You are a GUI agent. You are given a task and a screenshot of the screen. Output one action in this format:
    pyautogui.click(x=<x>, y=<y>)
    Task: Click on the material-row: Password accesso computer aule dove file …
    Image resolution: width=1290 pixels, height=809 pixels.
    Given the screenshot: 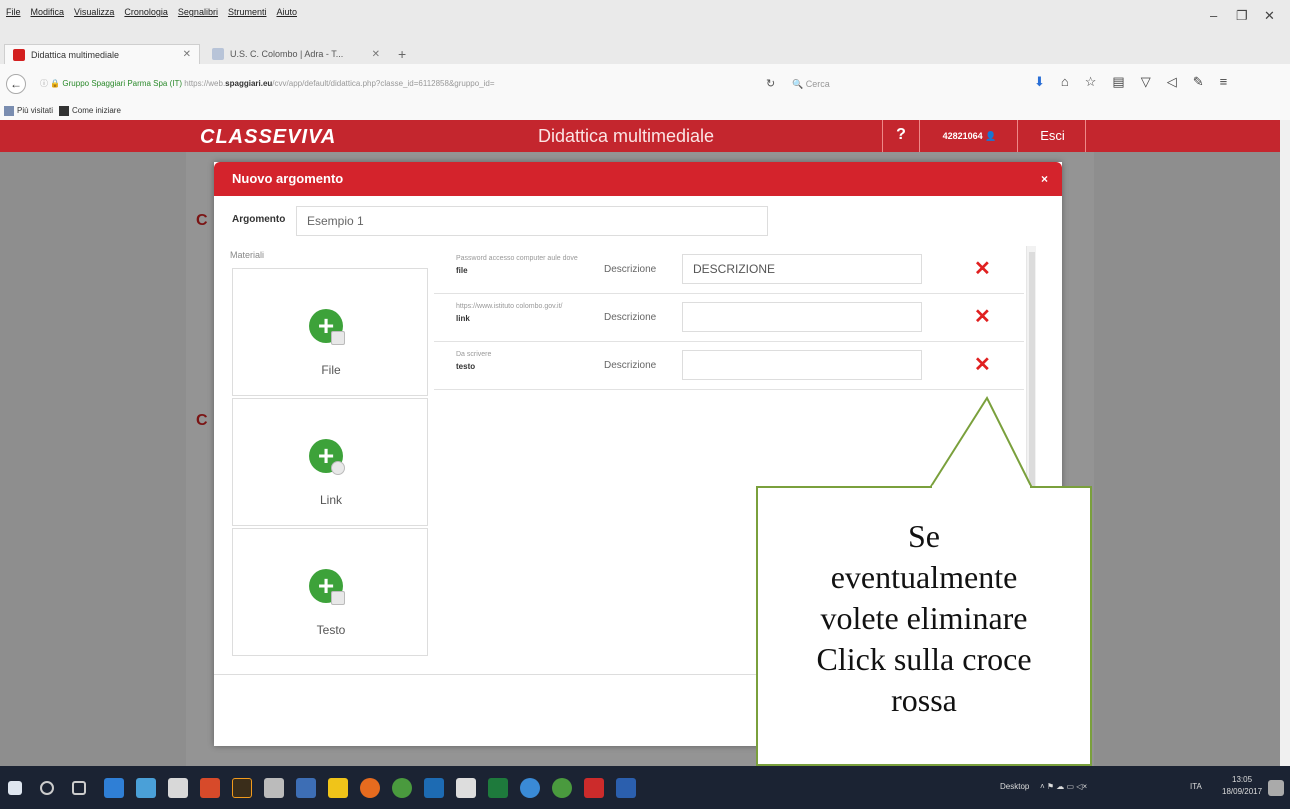 What is the action you would take?
    pyautogui.click(x=729, y=270)
    